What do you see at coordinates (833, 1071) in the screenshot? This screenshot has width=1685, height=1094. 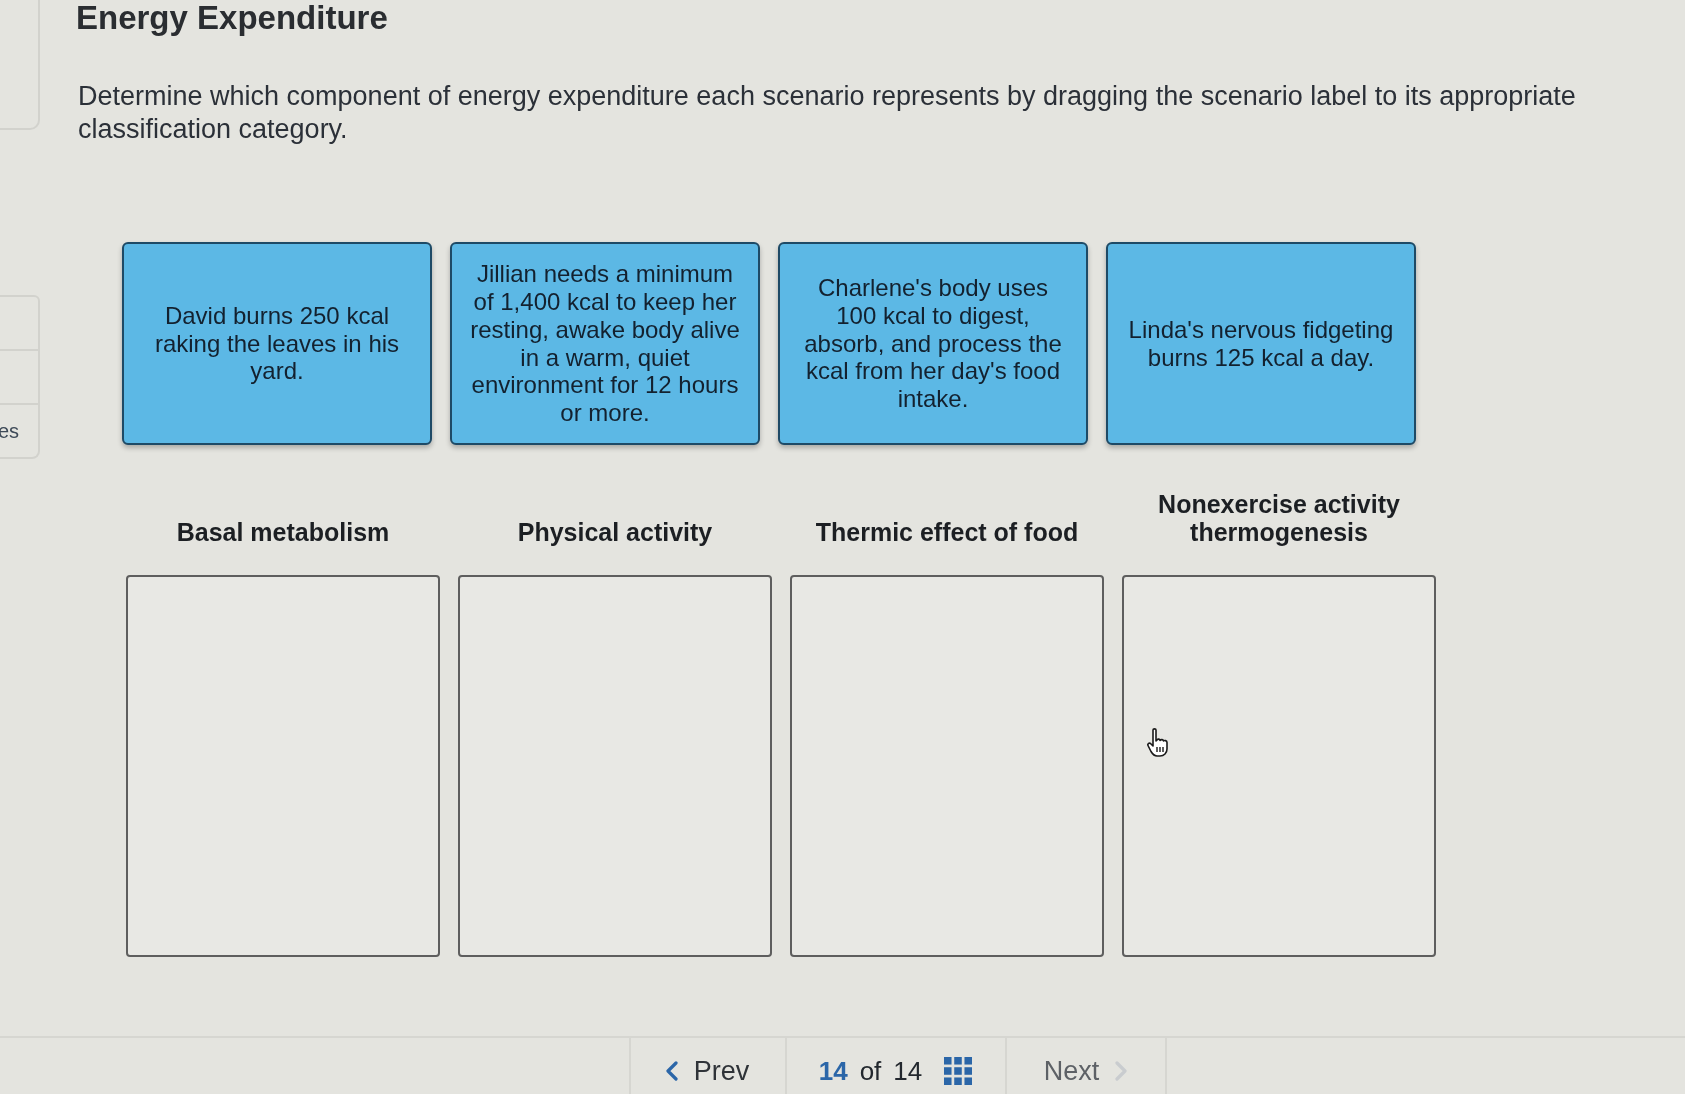 I see `current-page-number: 14` at bounding box center [833, 1071].